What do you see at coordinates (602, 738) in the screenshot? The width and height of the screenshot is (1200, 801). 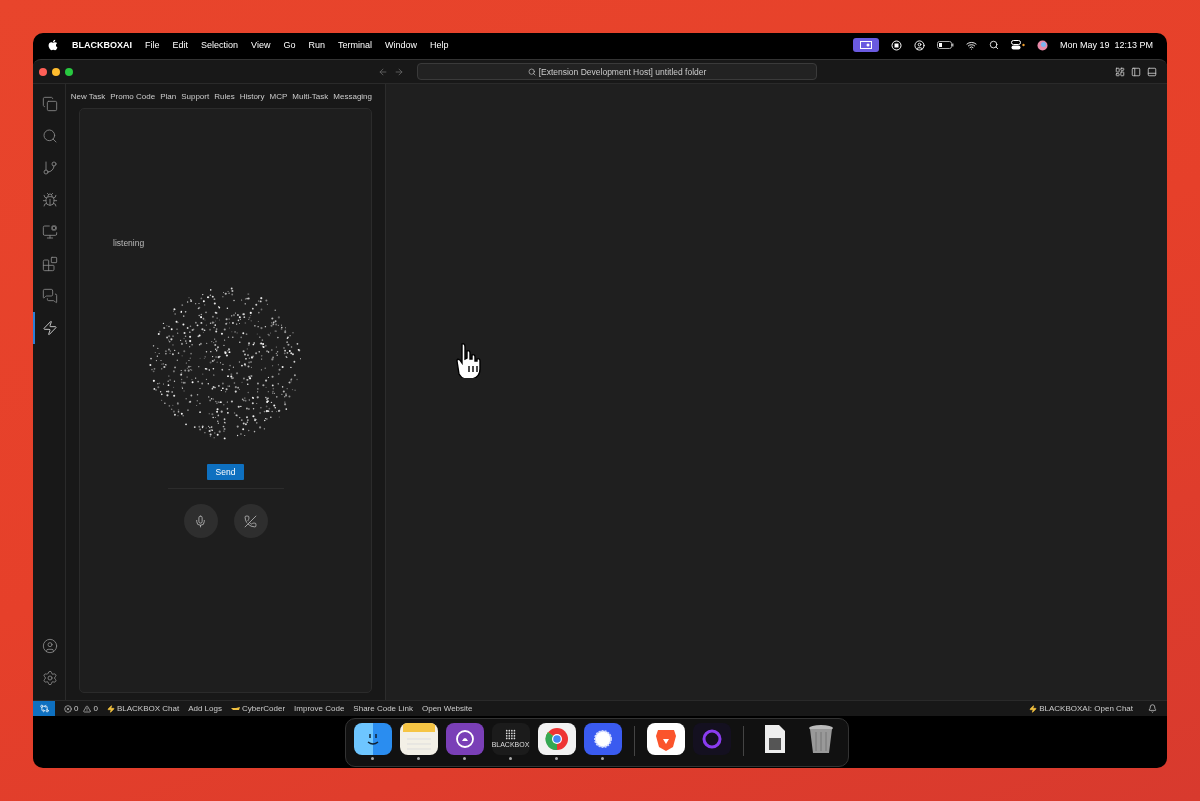 I see `bubble-app-icon` at bounding box center [602, 738].